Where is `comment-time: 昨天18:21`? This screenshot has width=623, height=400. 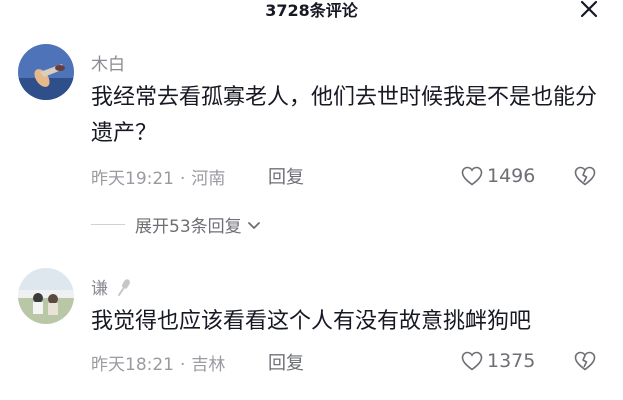 comment-time: 昨天18:21 is located at coordinates (132, 365).